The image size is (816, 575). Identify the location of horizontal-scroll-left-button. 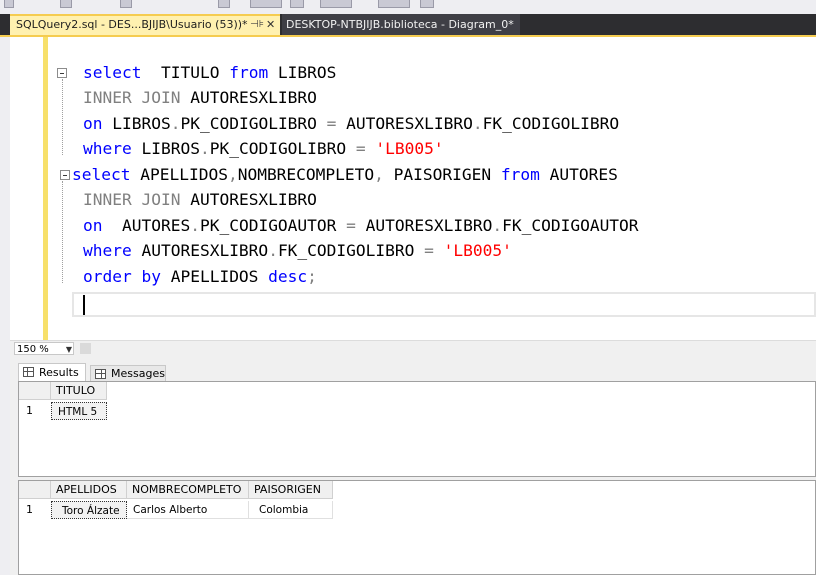
(85, 348).